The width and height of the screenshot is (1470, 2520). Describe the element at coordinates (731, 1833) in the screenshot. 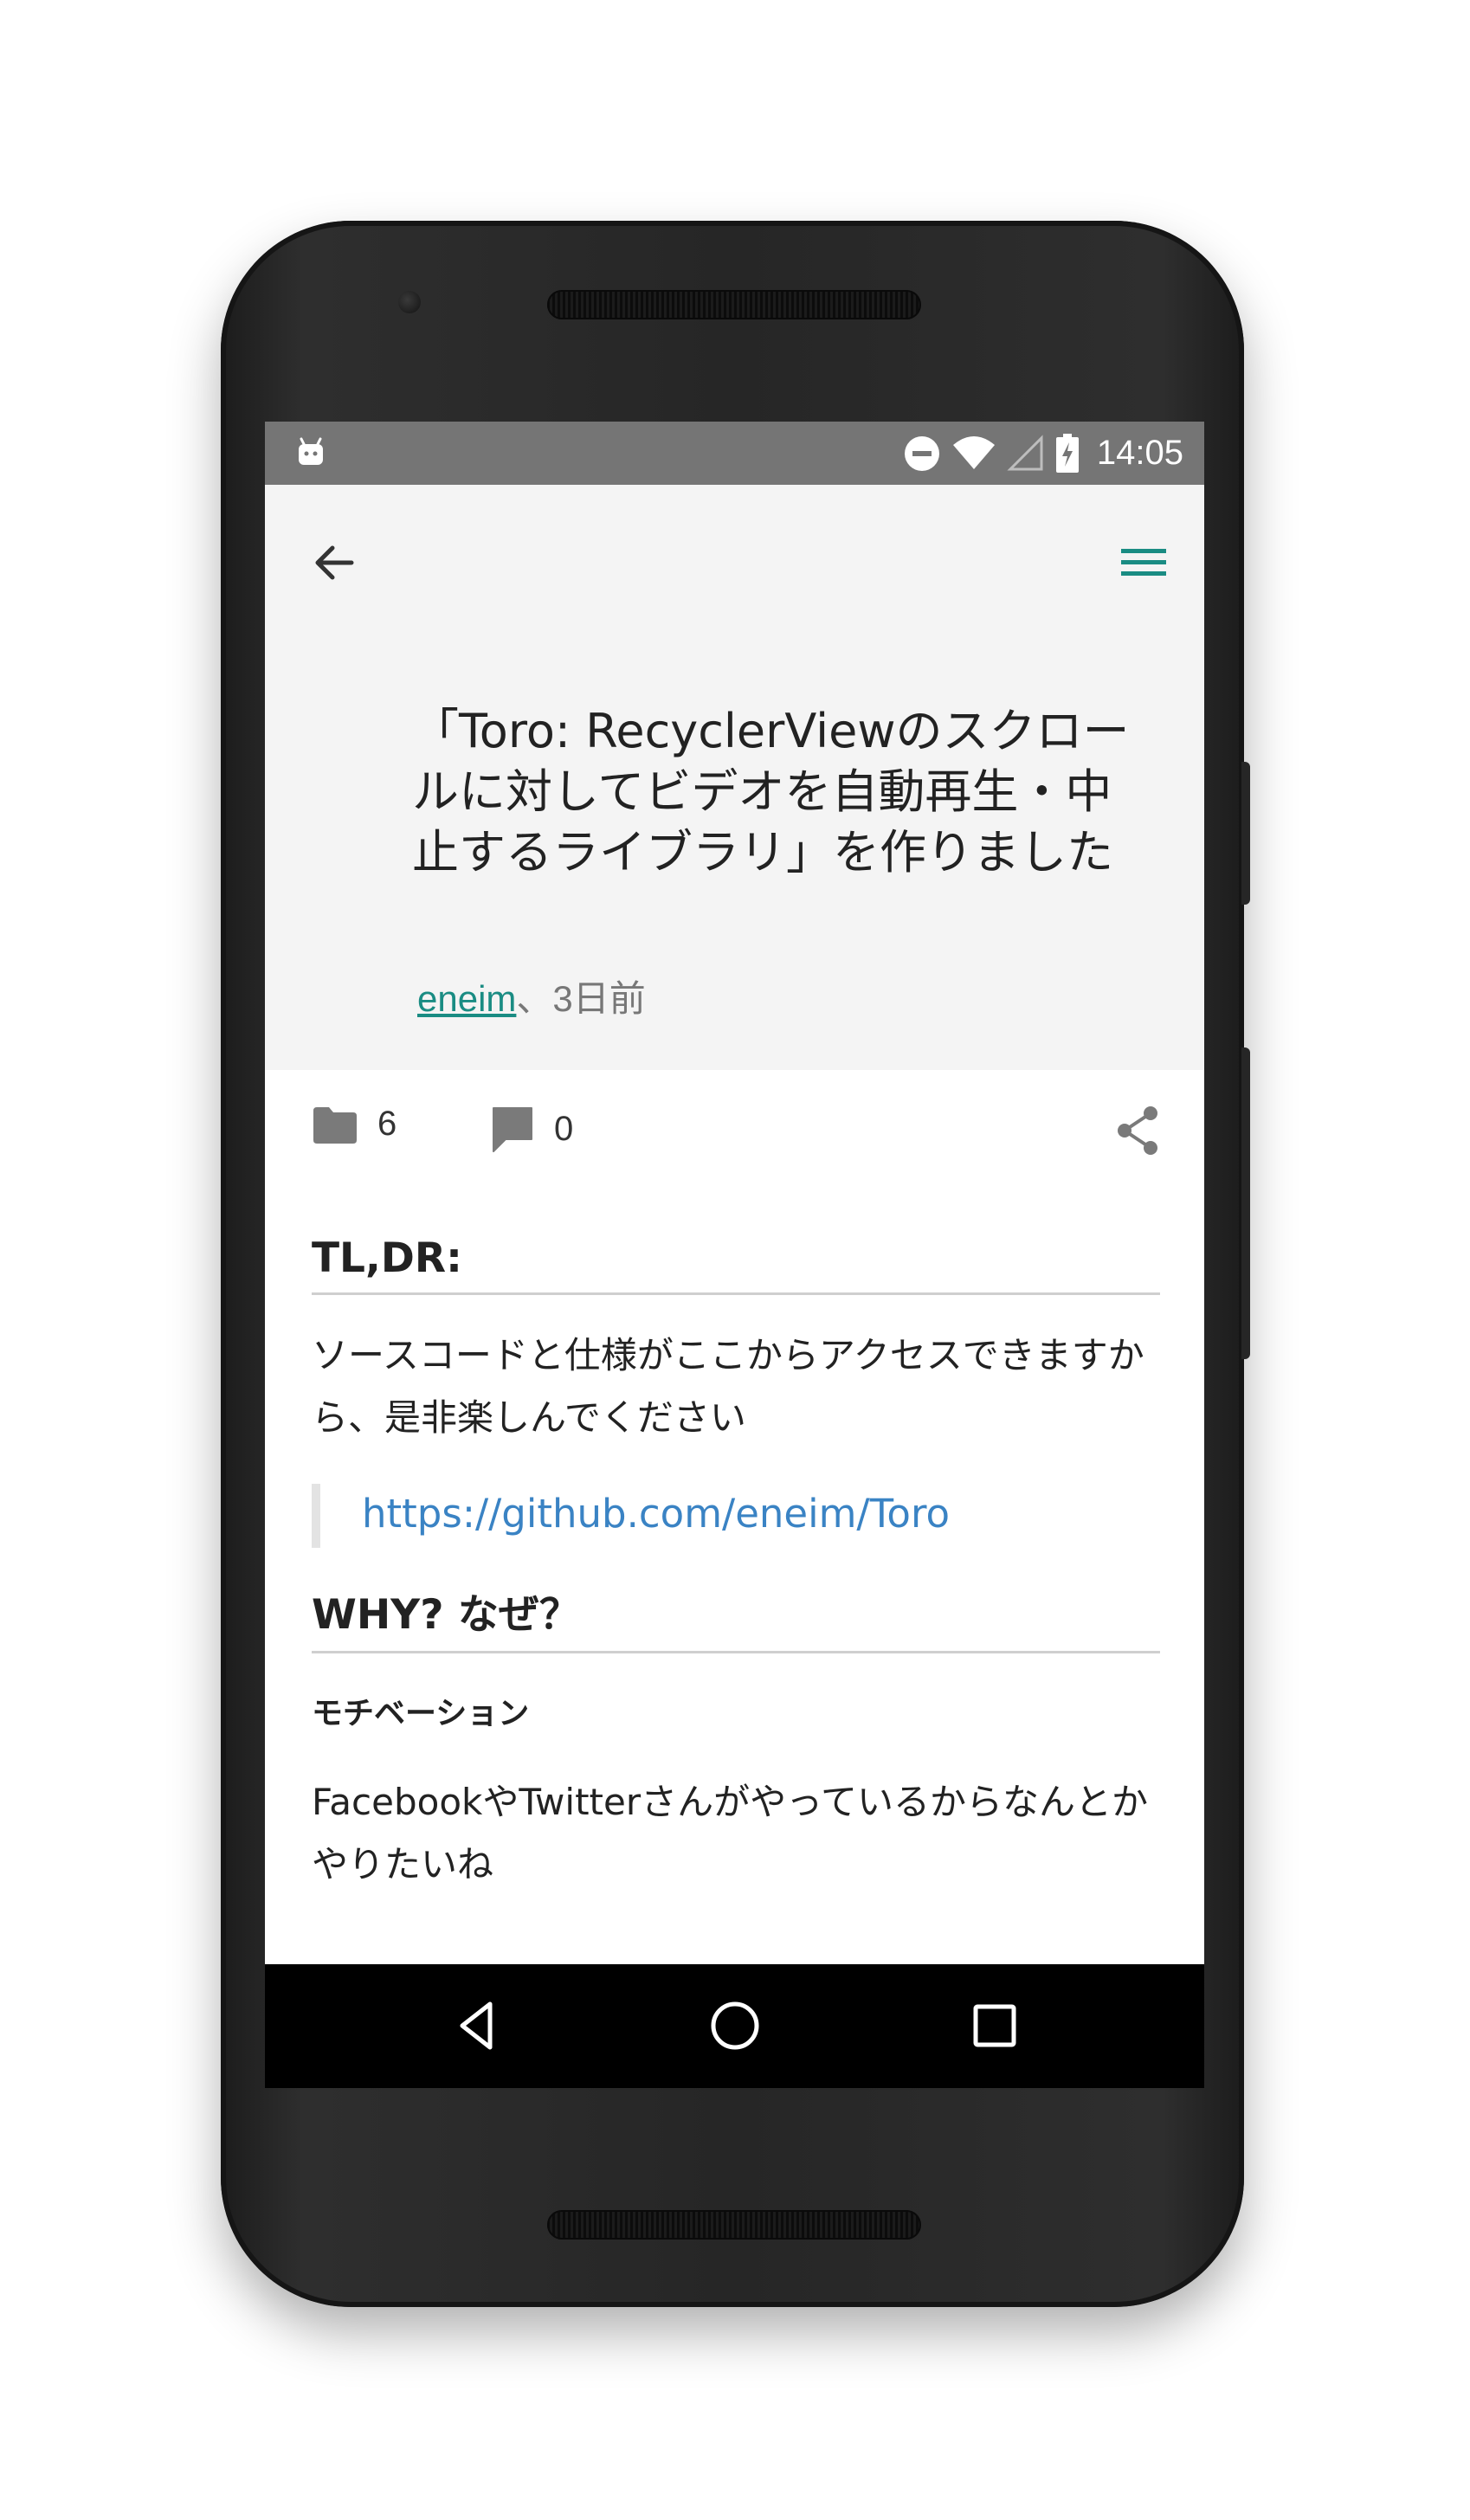

I see `paragraph-motivation: FacebookやTwitterさんがやっているからなんとかやりたいね` at that location.